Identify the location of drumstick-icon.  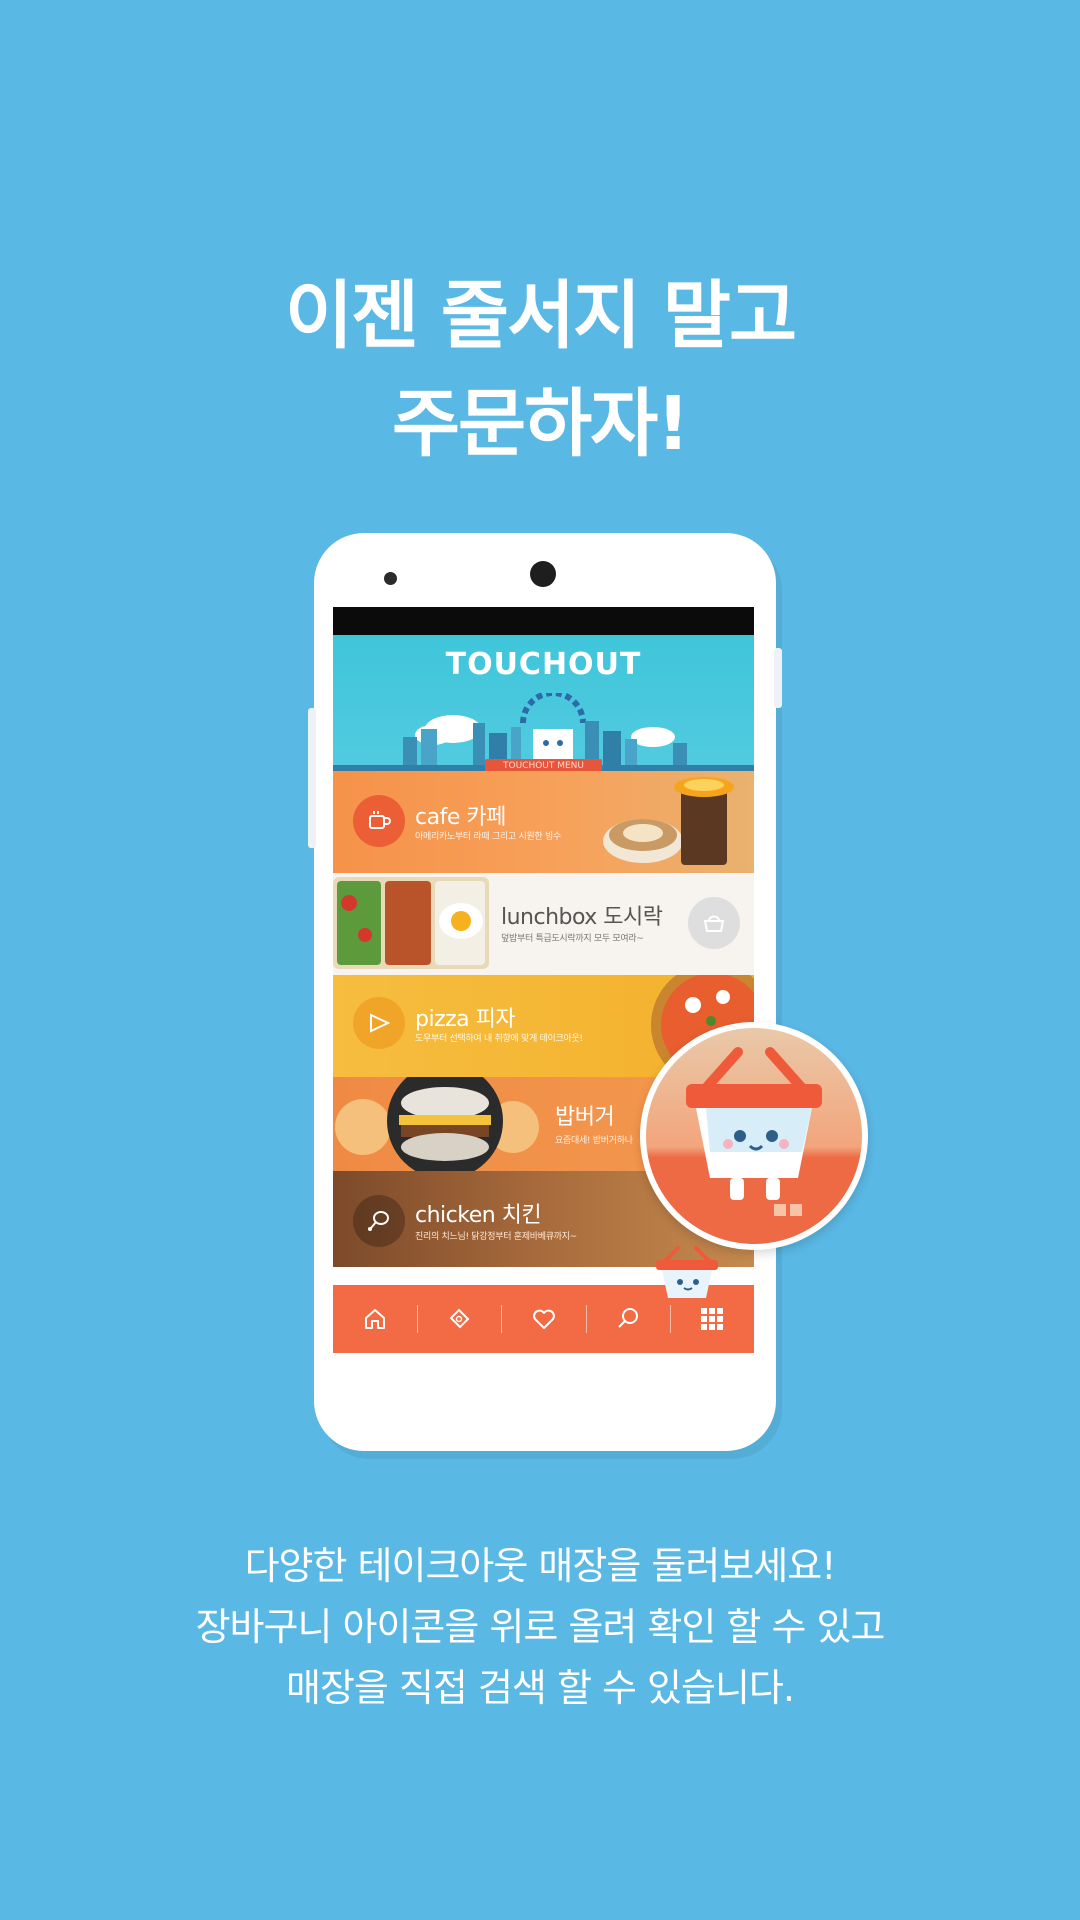
(379, 1221).